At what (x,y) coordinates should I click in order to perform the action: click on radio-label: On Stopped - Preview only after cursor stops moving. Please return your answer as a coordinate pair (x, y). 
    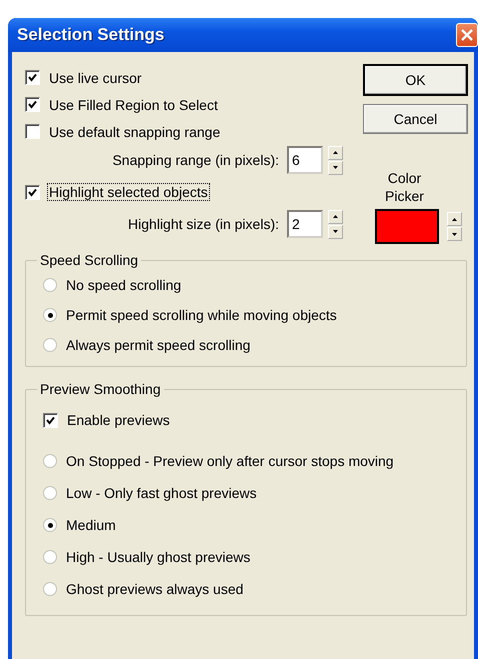
    Looking at the image, I should click on (230, 461).